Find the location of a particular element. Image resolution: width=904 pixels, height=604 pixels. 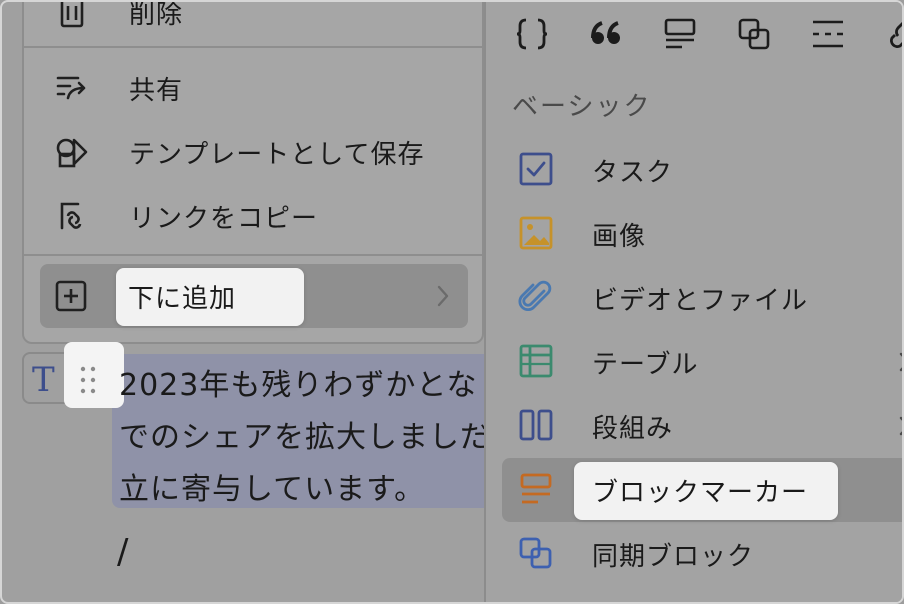

quote-icon is located at coordinates (606, 34).